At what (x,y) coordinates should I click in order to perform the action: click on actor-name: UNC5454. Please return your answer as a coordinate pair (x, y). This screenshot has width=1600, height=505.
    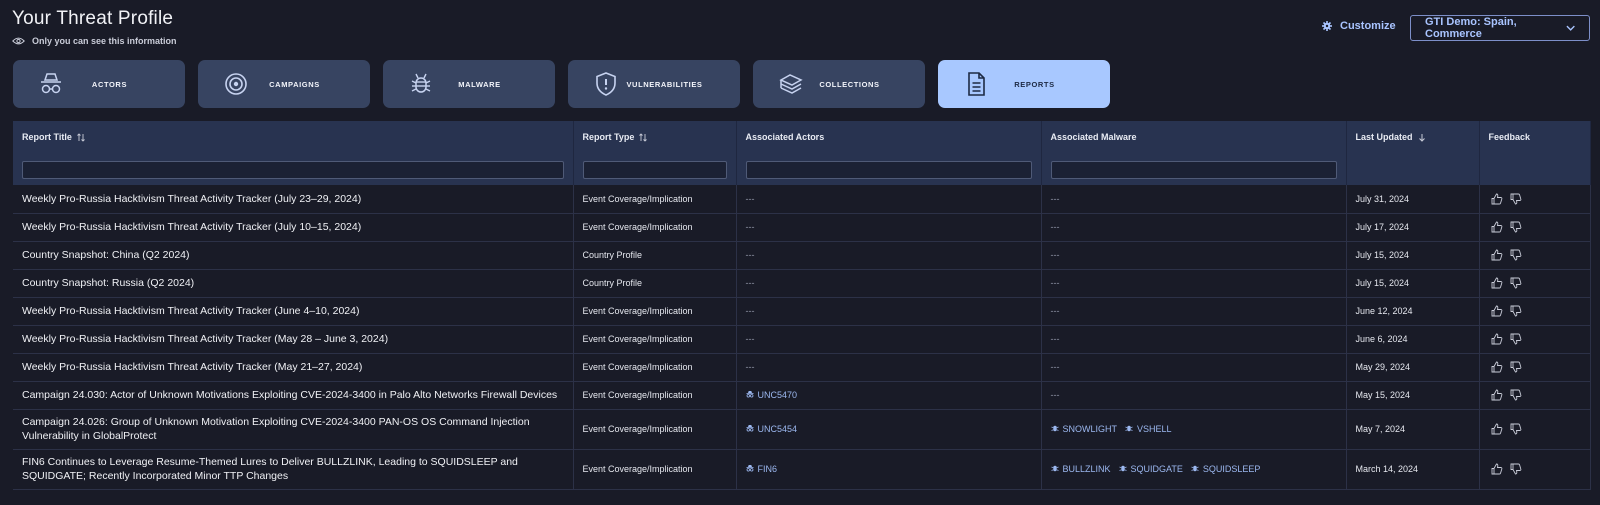
    Looking at the image, I should click on (777, 429).